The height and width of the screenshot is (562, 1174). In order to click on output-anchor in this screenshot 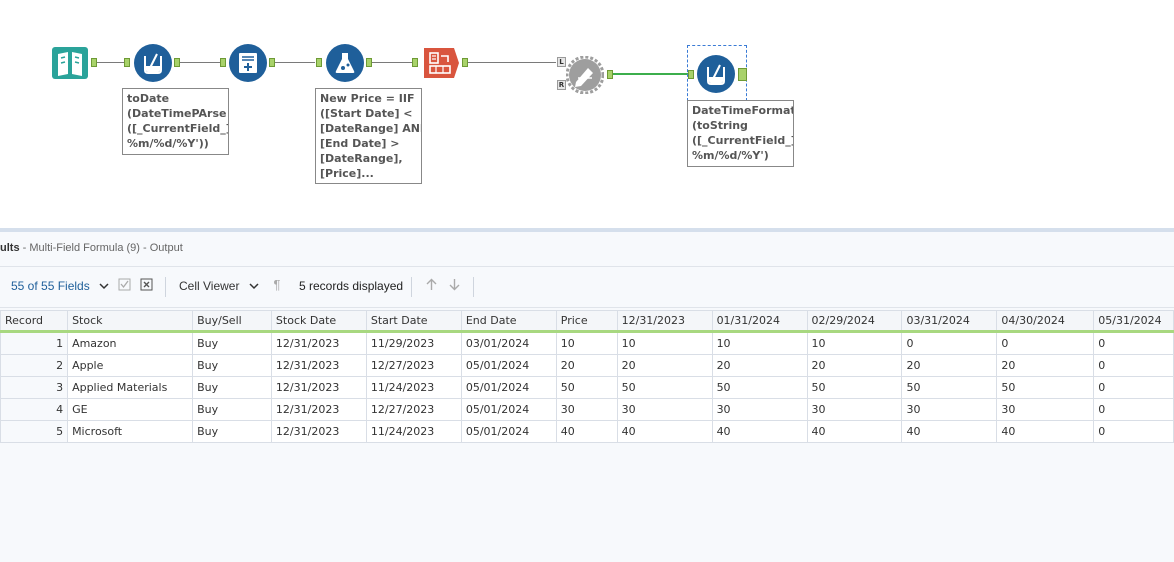, I will do `click(742, 74)`.